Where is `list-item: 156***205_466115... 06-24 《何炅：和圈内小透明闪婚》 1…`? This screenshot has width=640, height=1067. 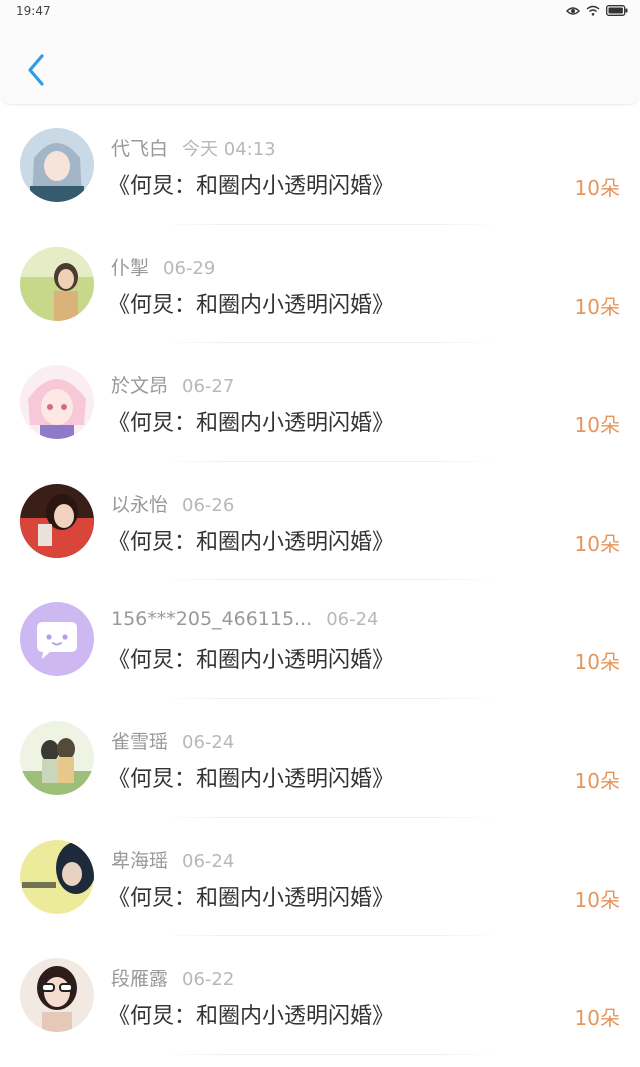
list-item: 156***205_466115... 06-24 《何炅：和圈内小透明闪婚》 1… is located at coordinates (320, 639).